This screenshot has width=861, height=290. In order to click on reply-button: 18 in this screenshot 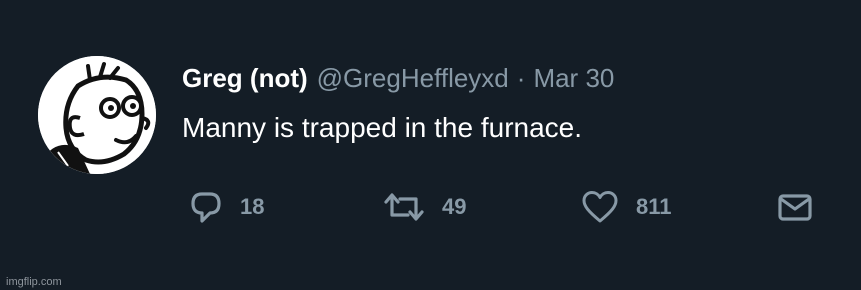, I will do `click(226, 207)`.